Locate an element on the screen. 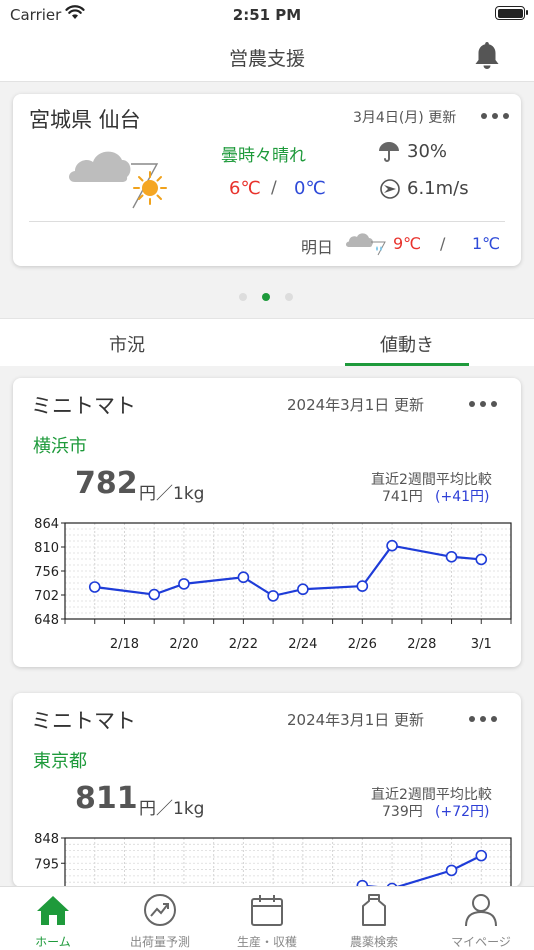 This screenshot has width=534, height=950. x-tick-label: 2/22 is located at coordinates (243, 644).